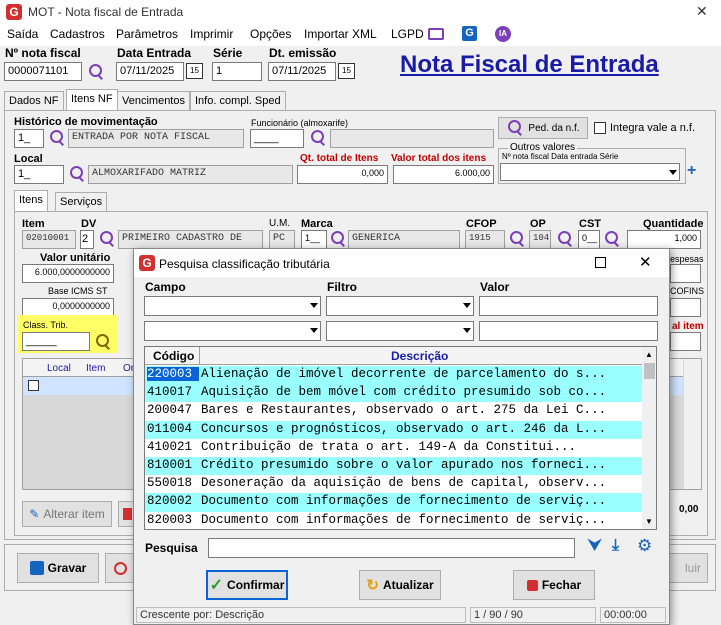  What do you see at coordinates (590, 224) in the screenshot?
I see `cst-label: CST` at bounding box center [590, 224].